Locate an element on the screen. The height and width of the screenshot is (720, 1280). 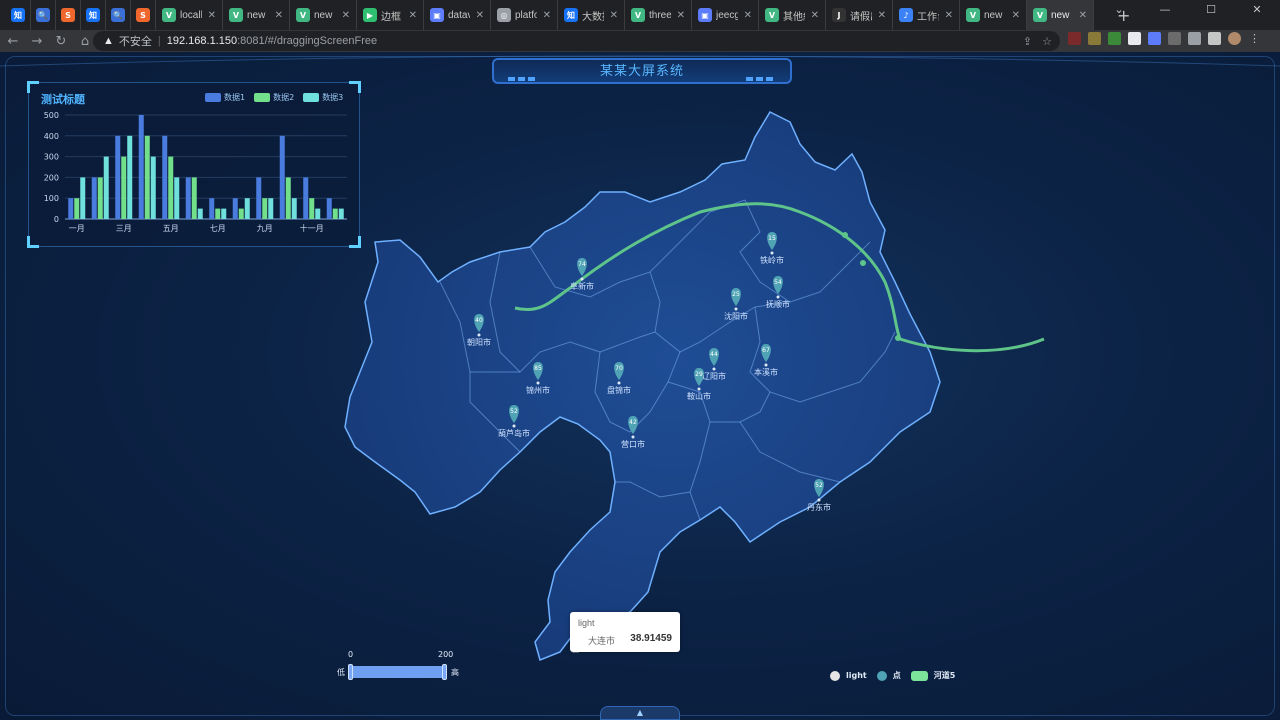
visualmap-high-label: 高 is located at coordinates (455, 672).